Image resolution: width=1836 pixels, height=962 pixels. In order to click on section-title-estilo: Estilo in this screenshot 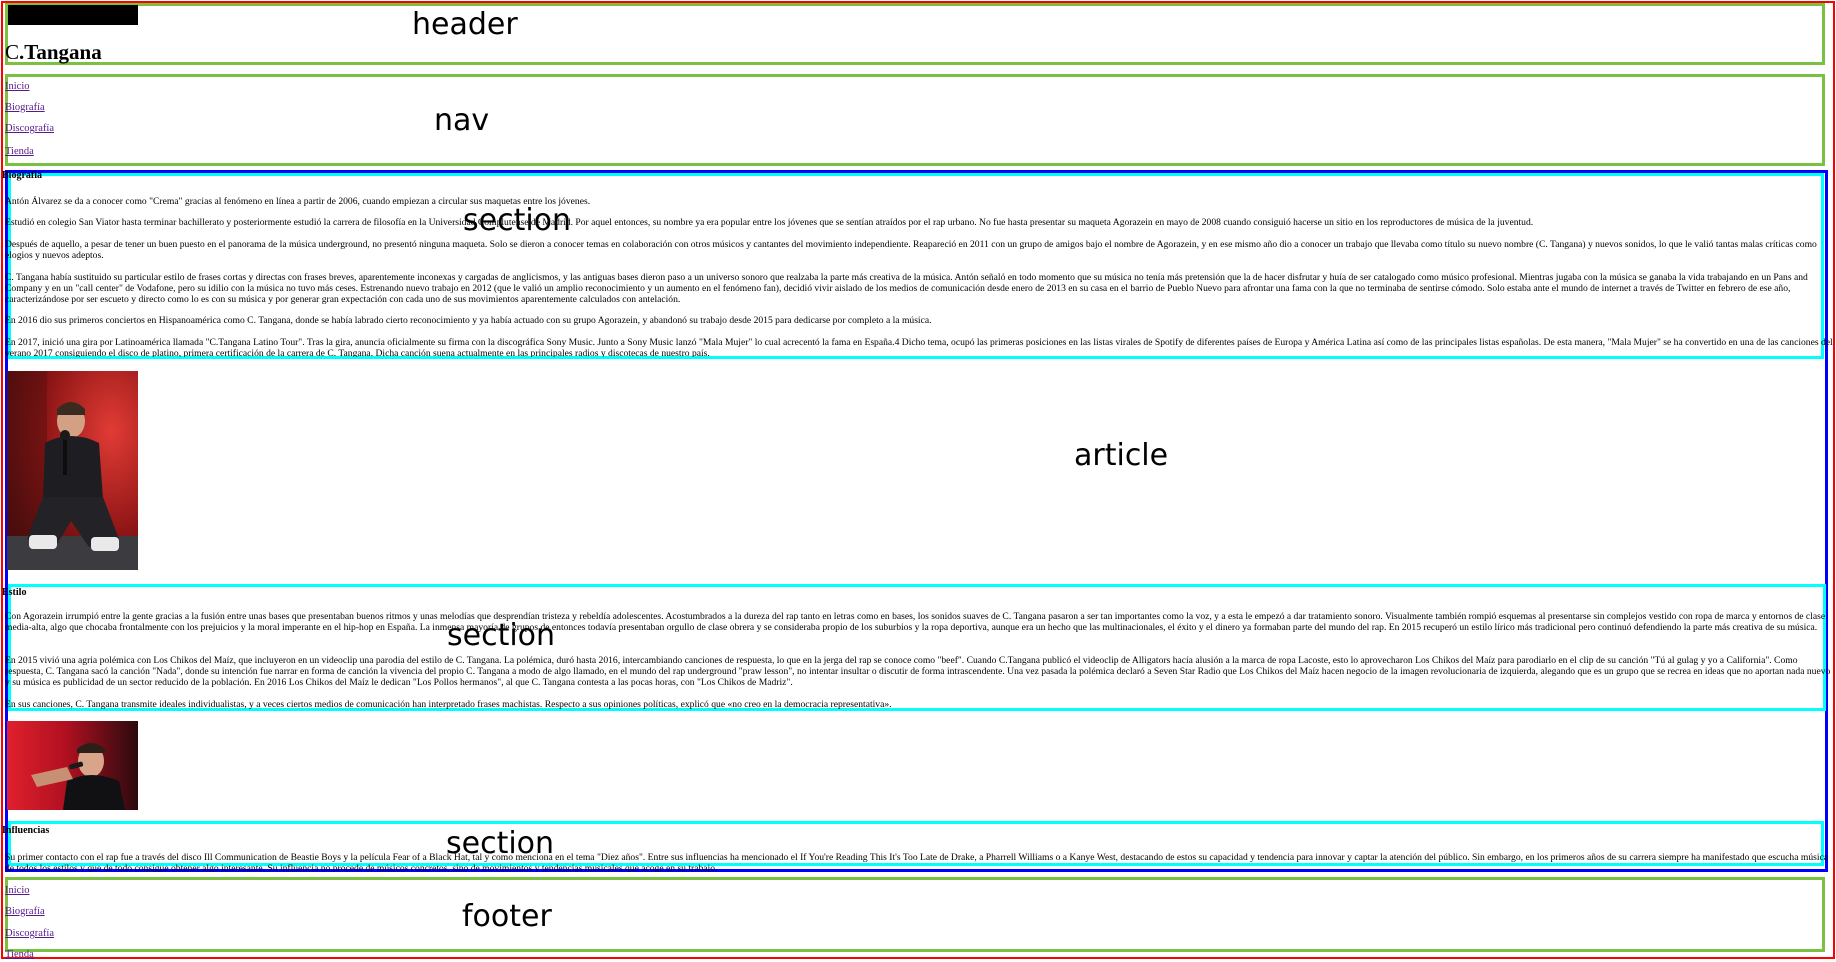, I will do `click(14, 593)`.